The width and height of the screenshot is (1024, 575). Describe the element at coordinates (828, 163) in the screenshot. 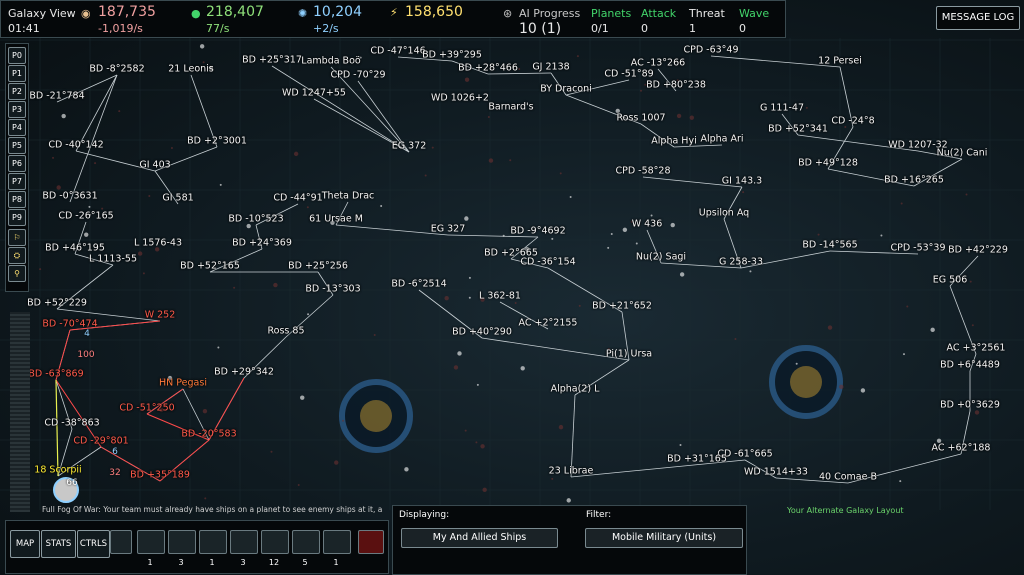

I see `planet-label: BD +49°128` at that location.